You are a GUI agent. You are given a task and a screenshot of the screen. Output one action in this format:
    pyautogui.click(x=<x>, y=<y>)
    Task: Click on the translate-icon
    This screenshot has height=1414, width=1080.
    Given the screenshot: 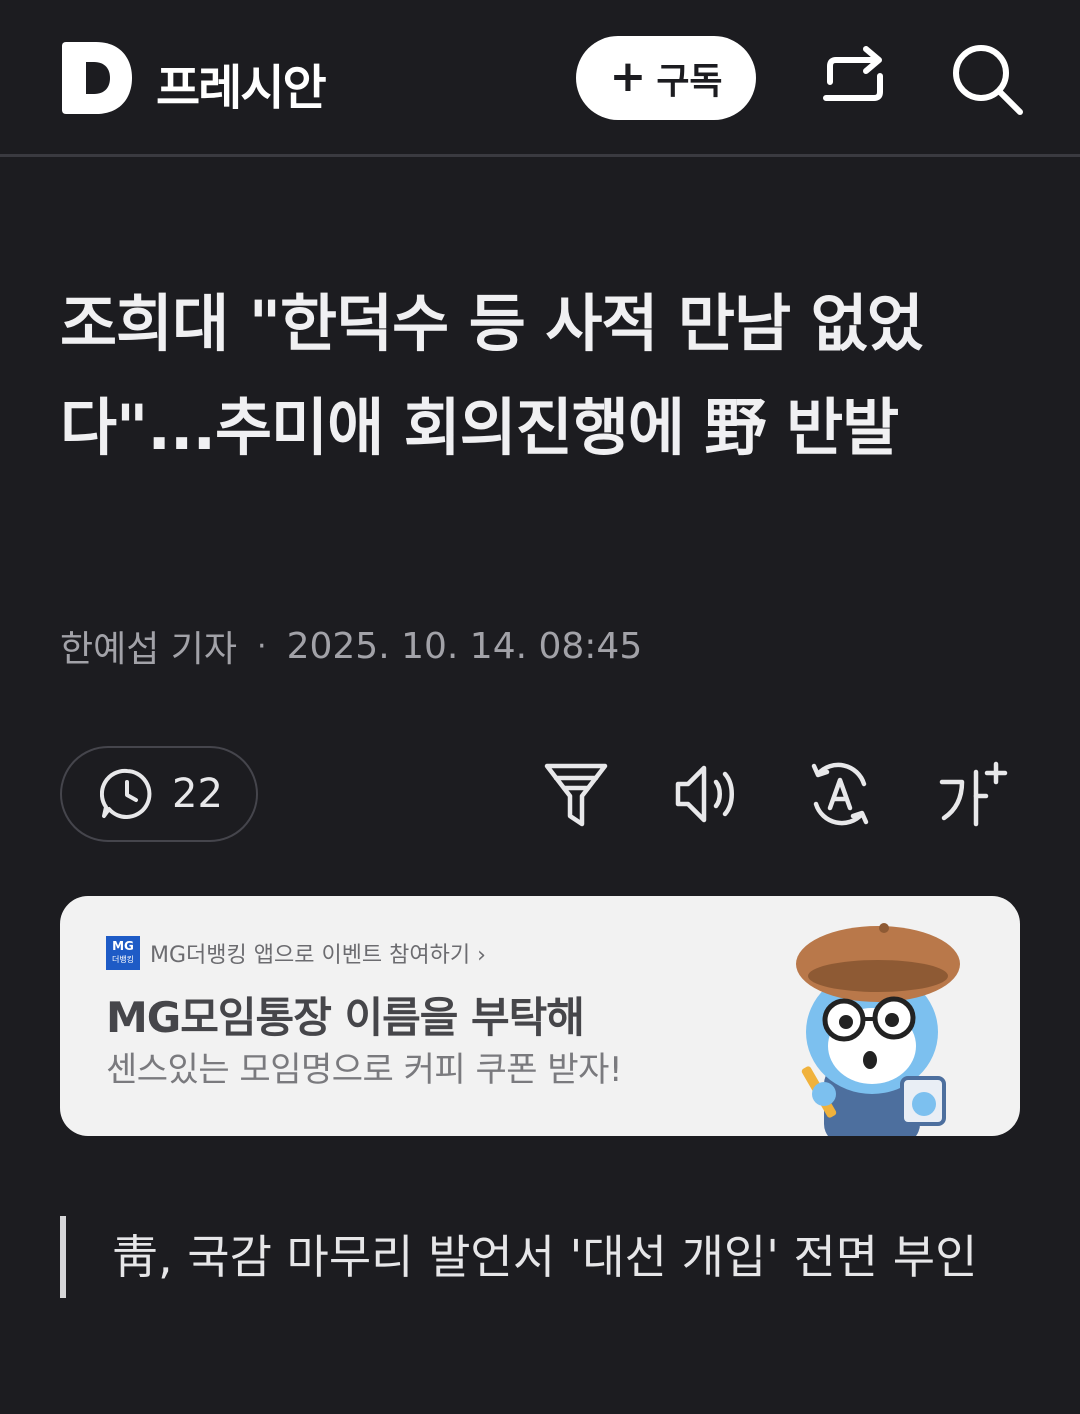 What is the action you would take?
    pyautogui.click(x=840, y=794)
    